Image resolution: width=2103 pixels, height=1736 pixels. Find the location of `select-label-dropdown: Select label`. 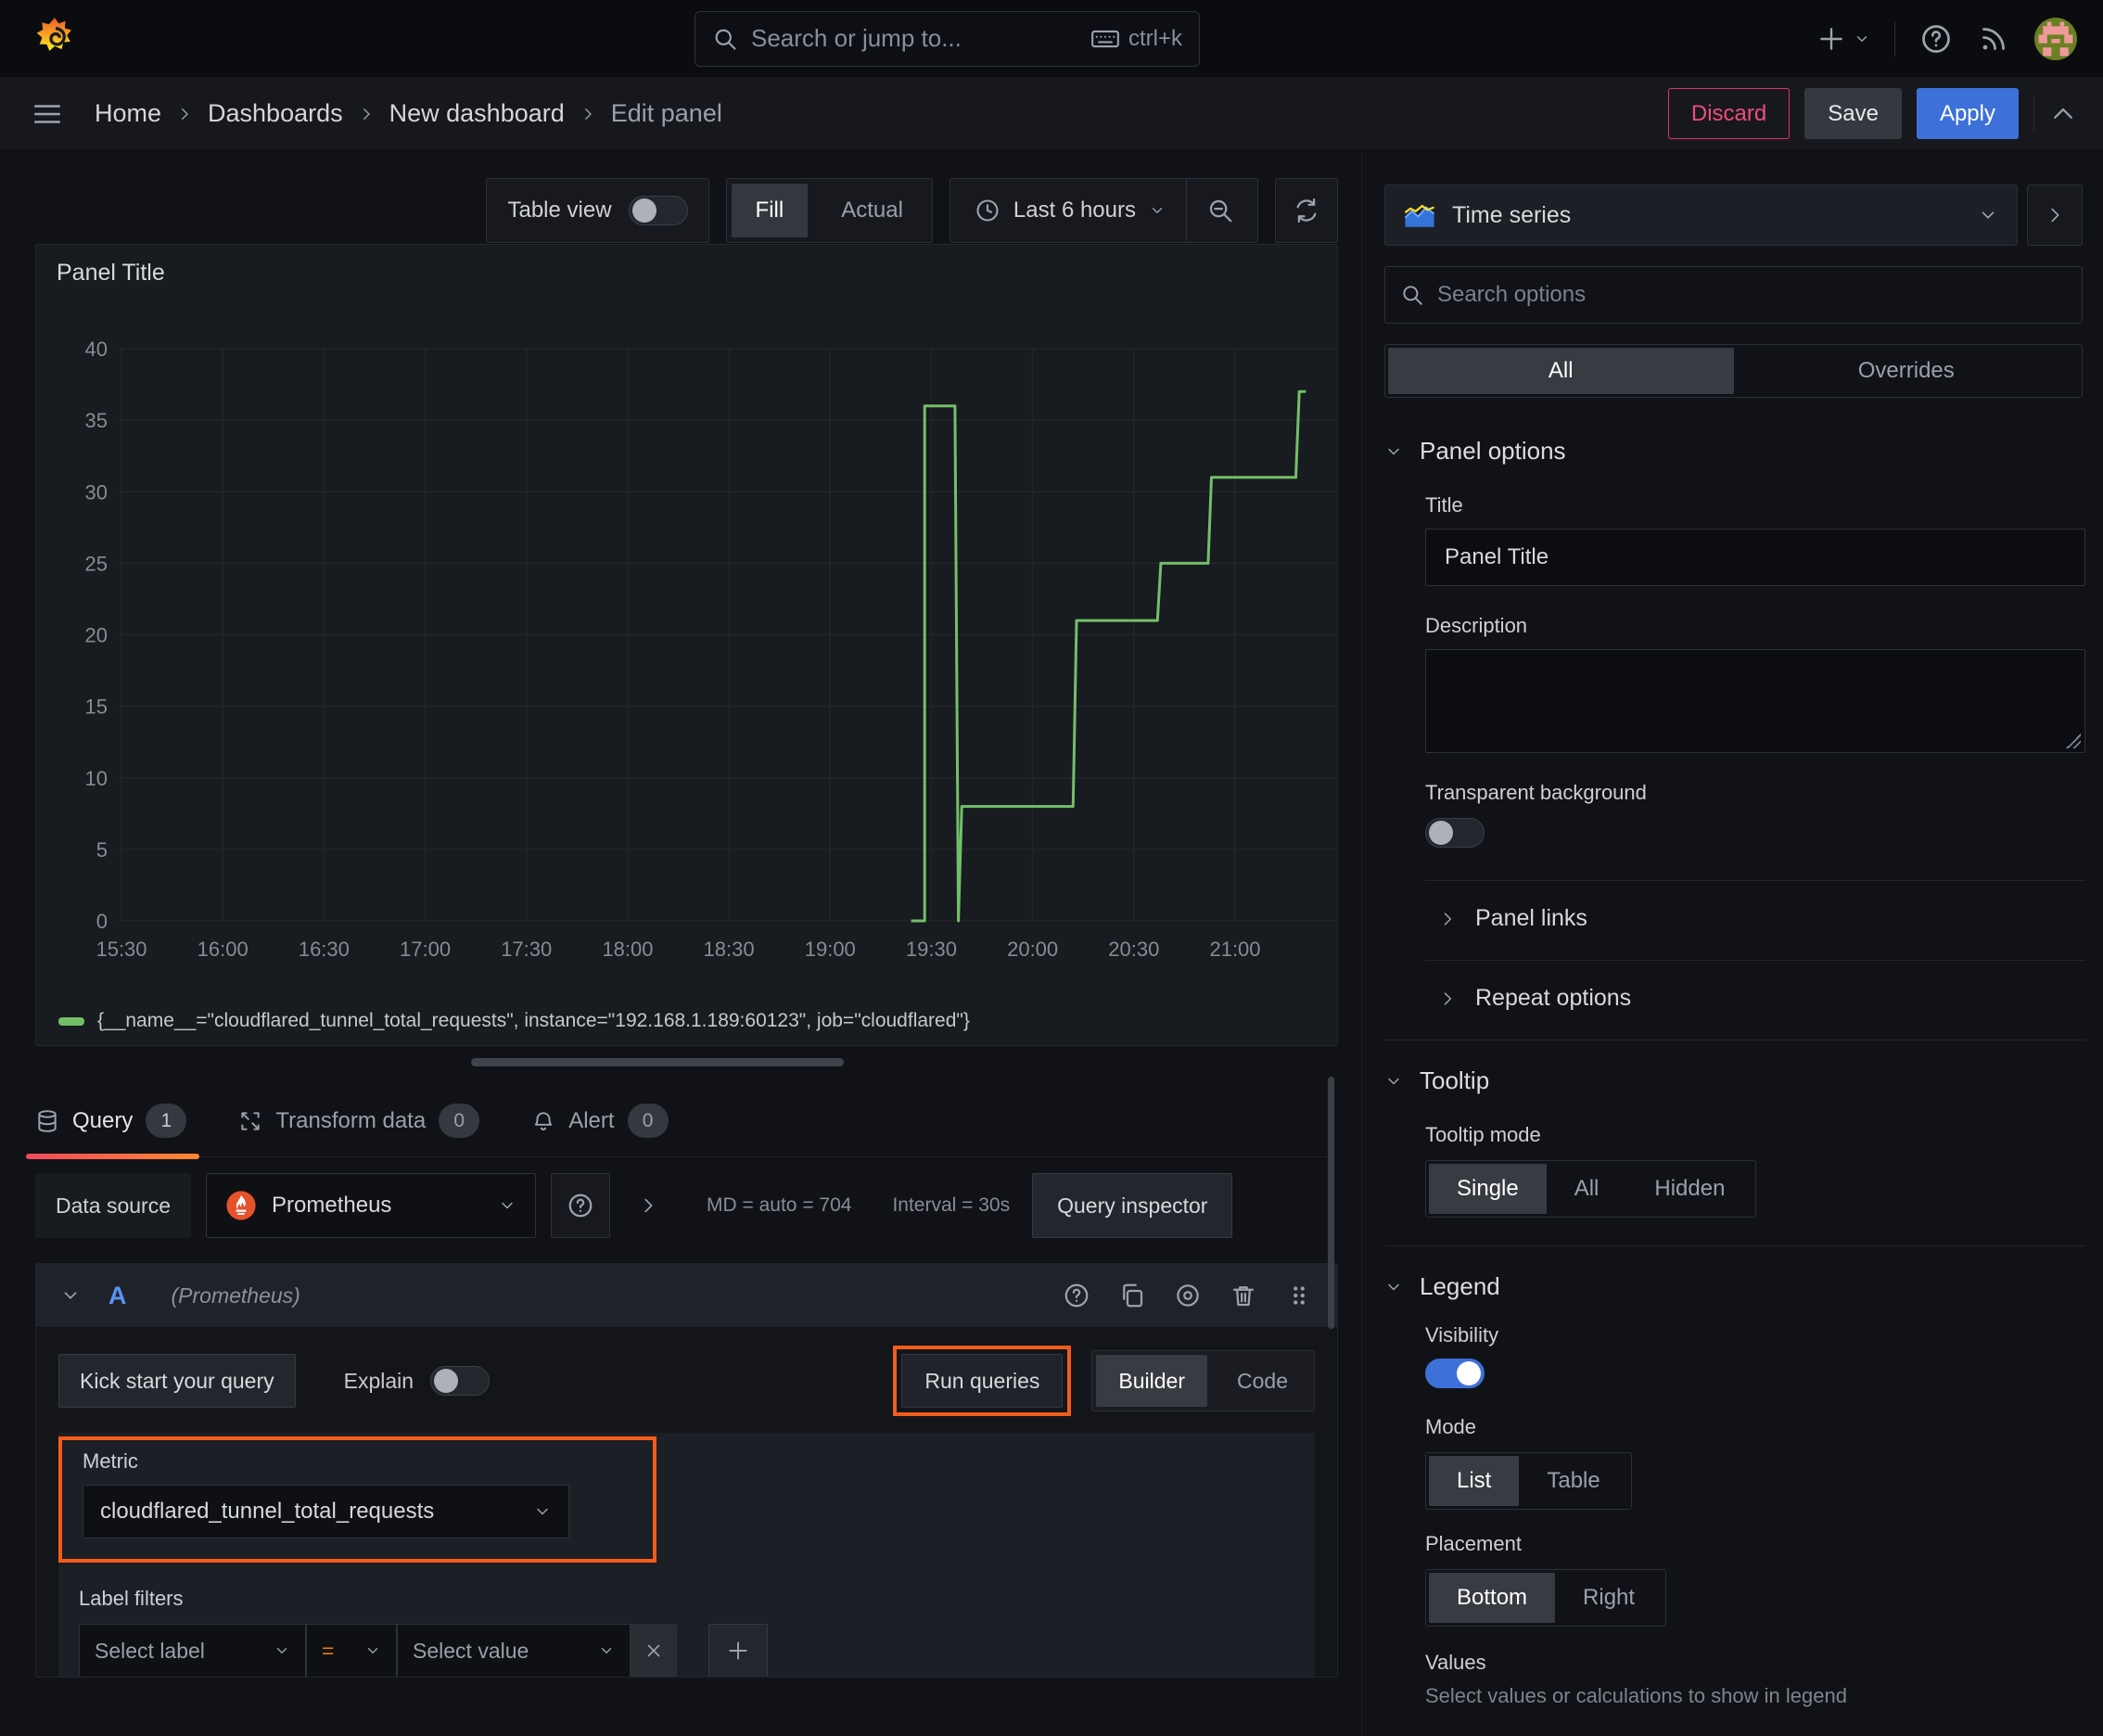

select-label-dropdown: Select label is located at coordinates (192, 1650).